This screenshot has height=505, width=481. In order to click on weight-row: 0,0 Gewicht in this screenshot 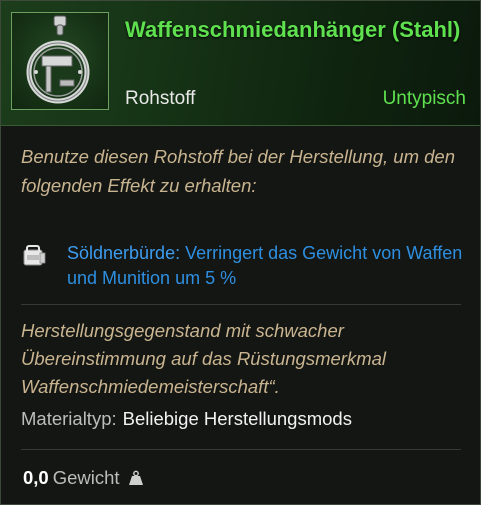, I will do `click(83, 478)`.